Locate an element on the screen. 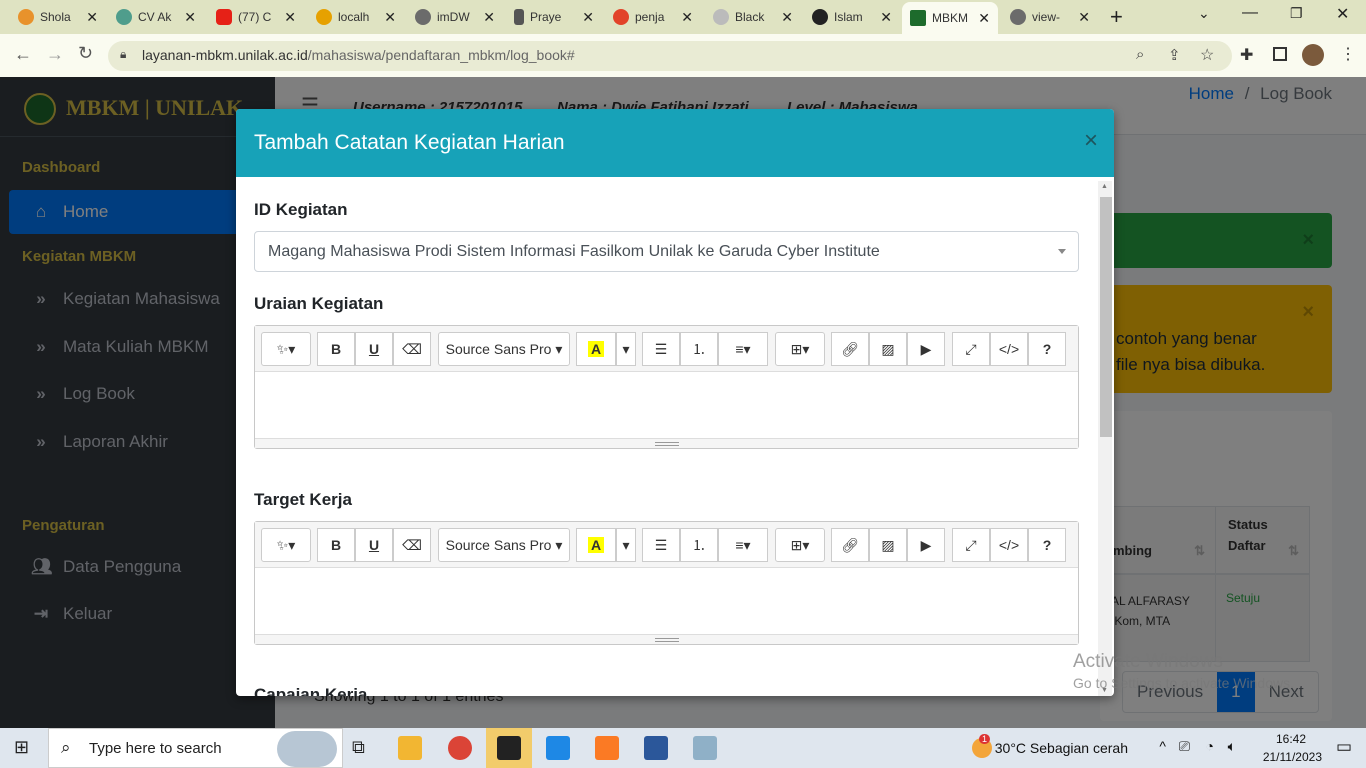 The image size is (1366, 768). network-icon: ⎚ is located at coordinates (1184, 746).